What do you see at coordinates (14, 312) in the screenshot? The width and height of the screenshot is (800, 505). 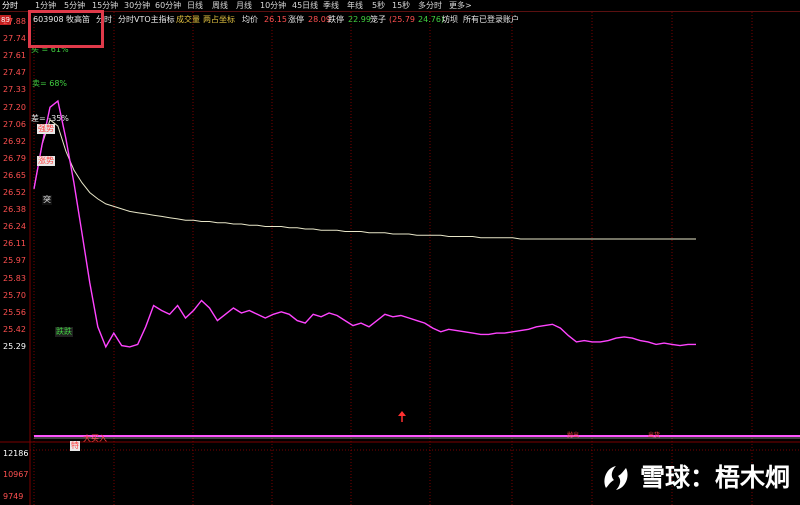 I see `price-tick: 25.56` at bounding box center [14, 312].